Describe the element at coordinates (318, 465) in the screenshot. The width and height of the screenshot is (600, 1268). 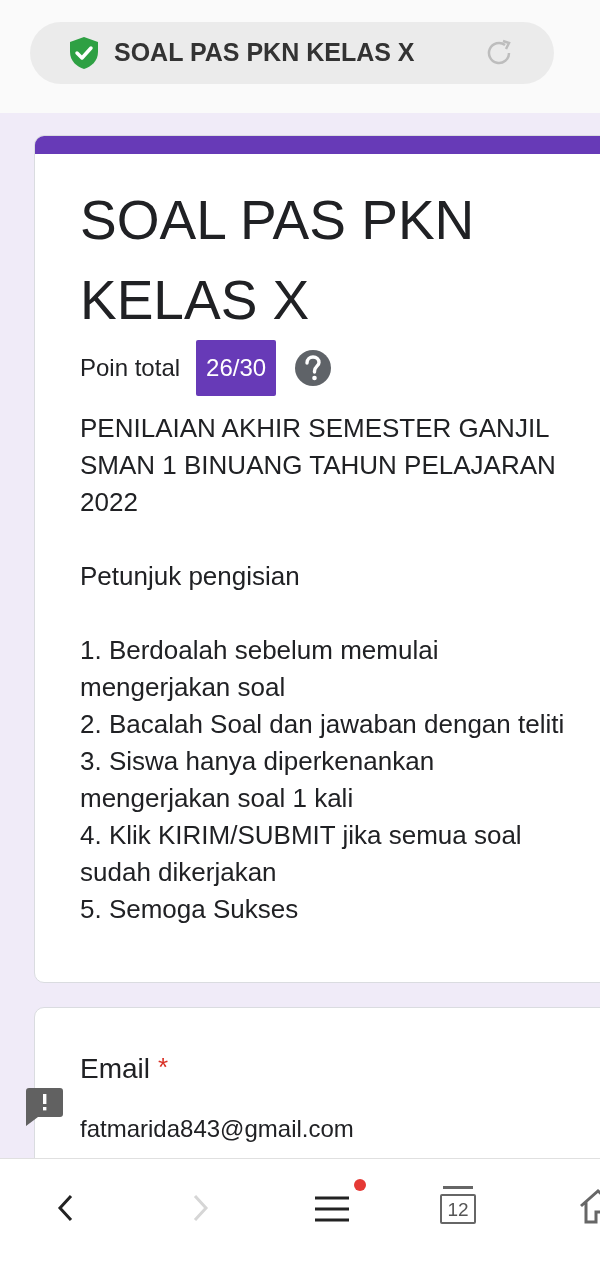
I see `description-text: PENILAIAN AKHIR SEMESTER GANJIL SMAN 1 BINUANG TAHUN PELAJARAN 2022` at that location.